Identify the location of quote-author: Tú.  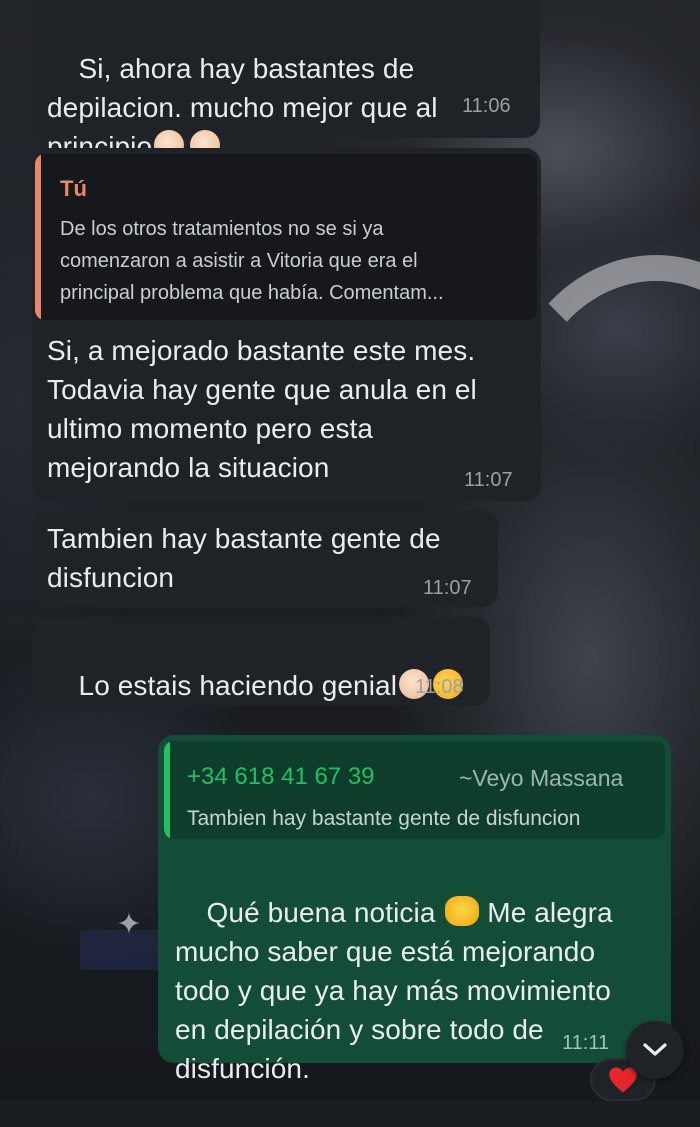
(73, 188).